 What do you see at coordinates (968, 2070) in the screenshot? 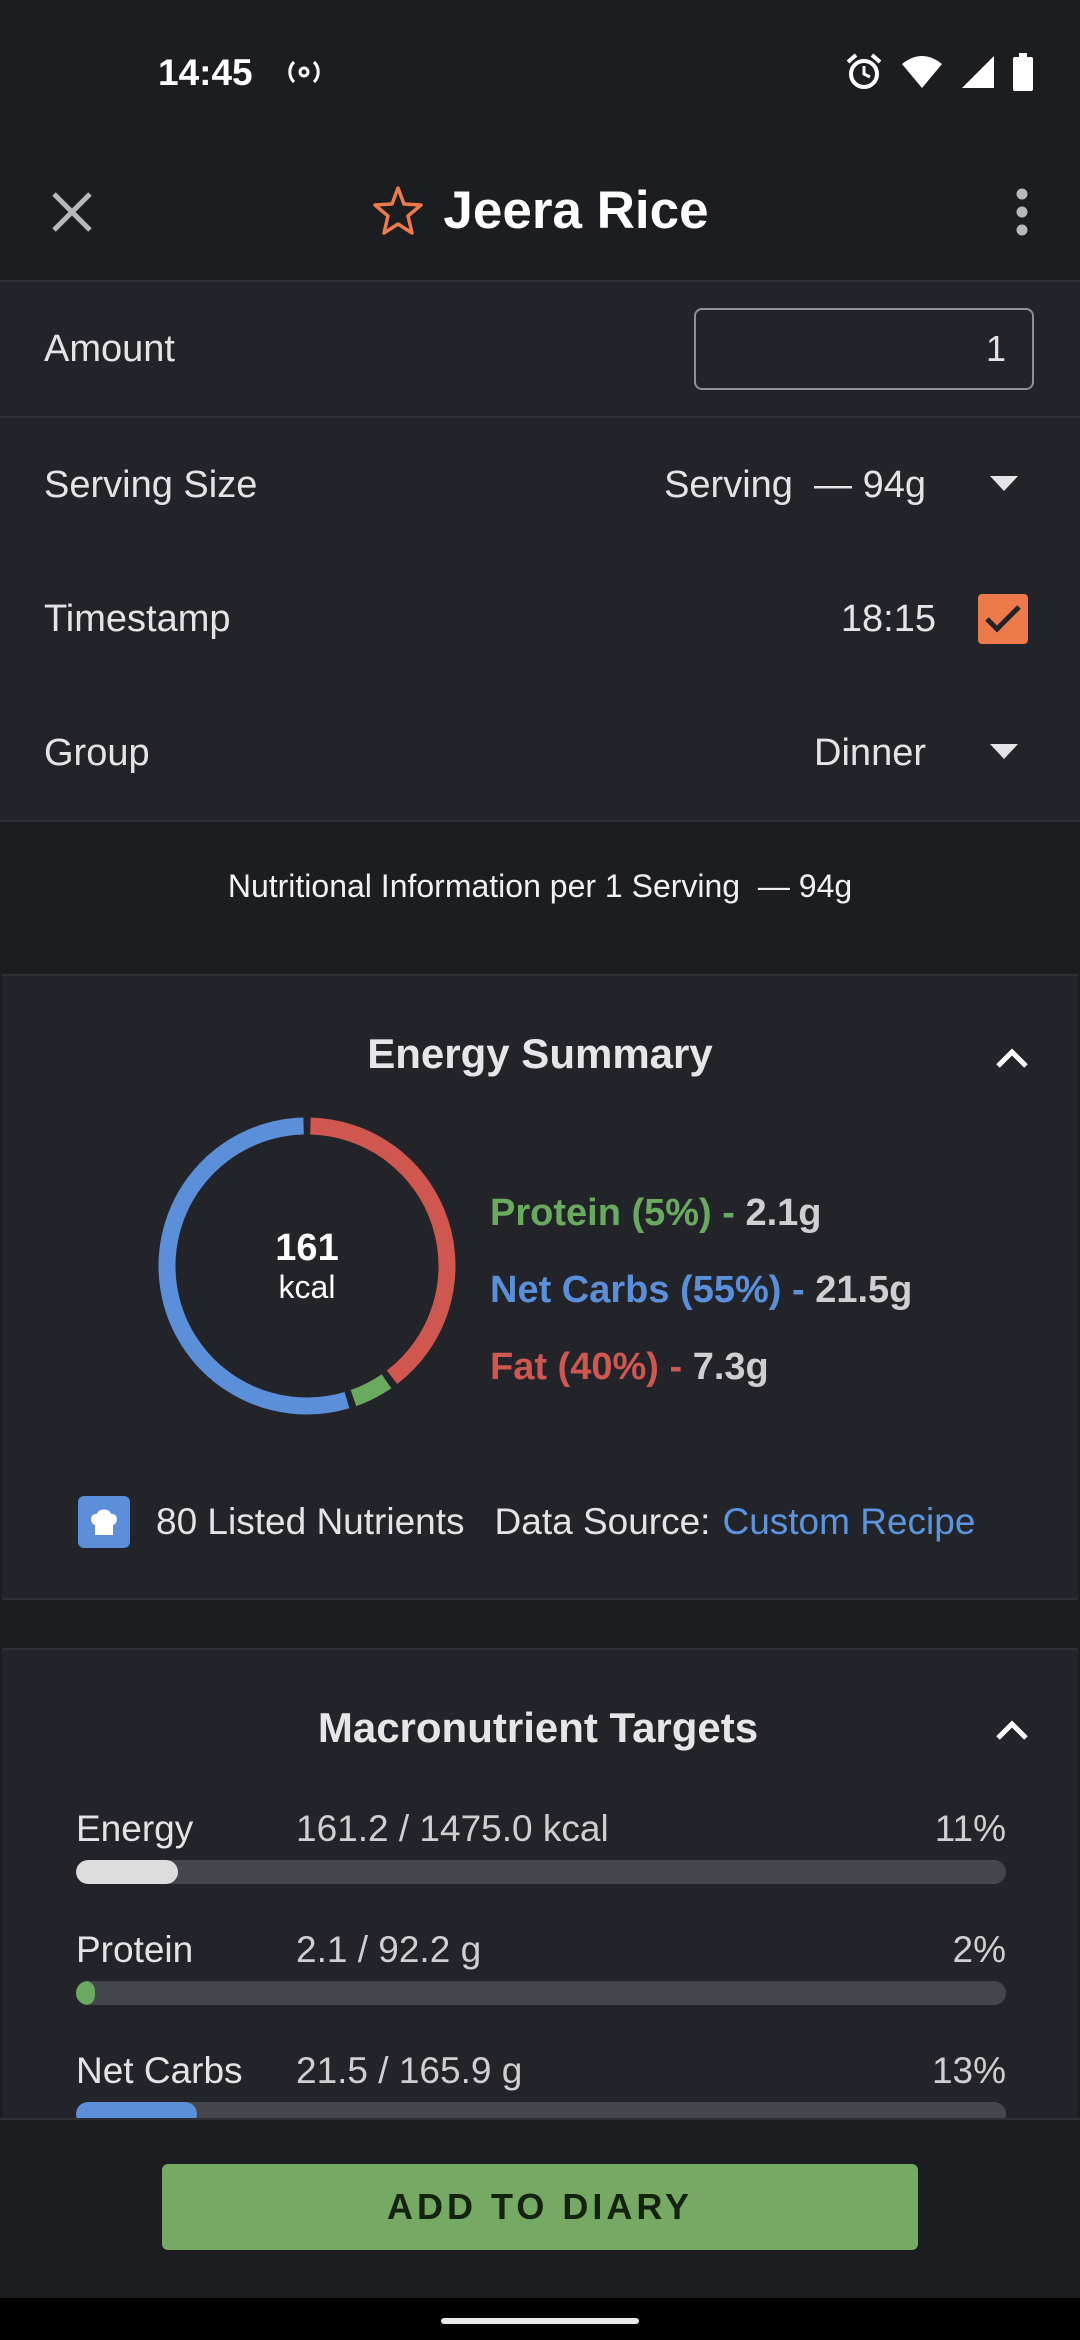
I see `target-percent: 13%` at bounding box center [968, 2070].